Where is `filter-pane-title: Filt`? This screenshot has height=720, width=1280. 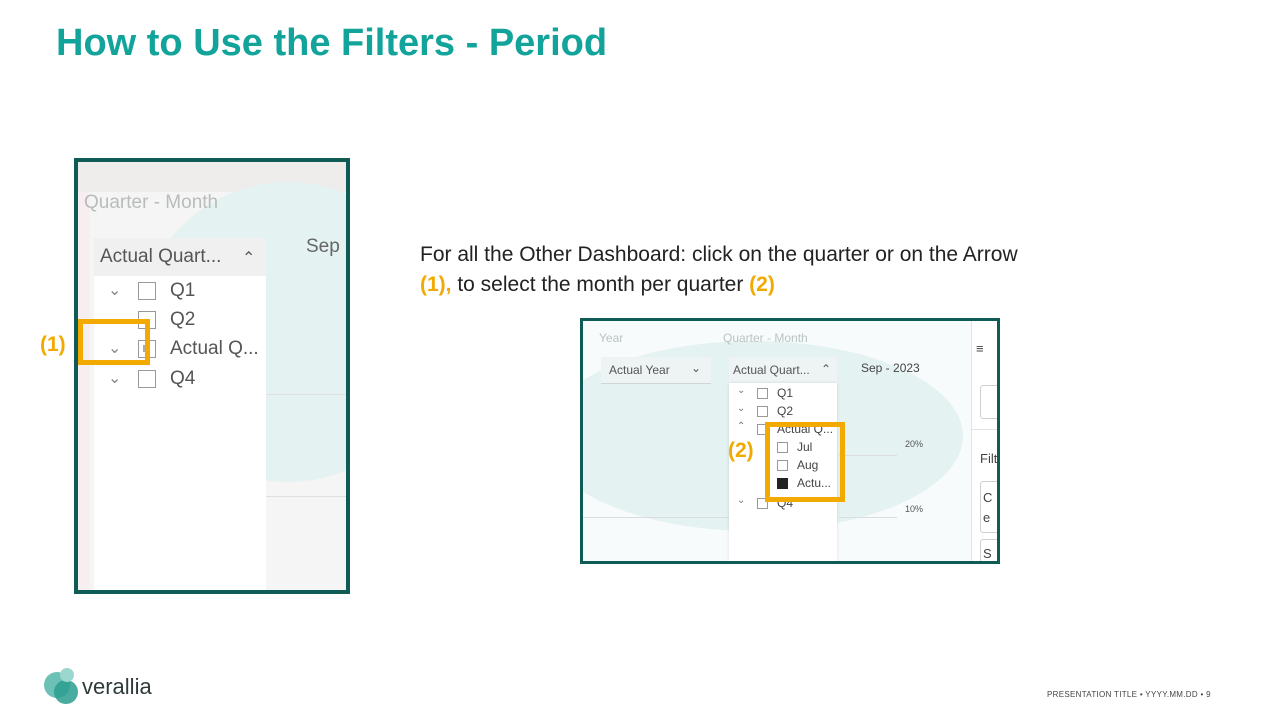
filter-pane-title: Filt is located at coordinates (989, 458).